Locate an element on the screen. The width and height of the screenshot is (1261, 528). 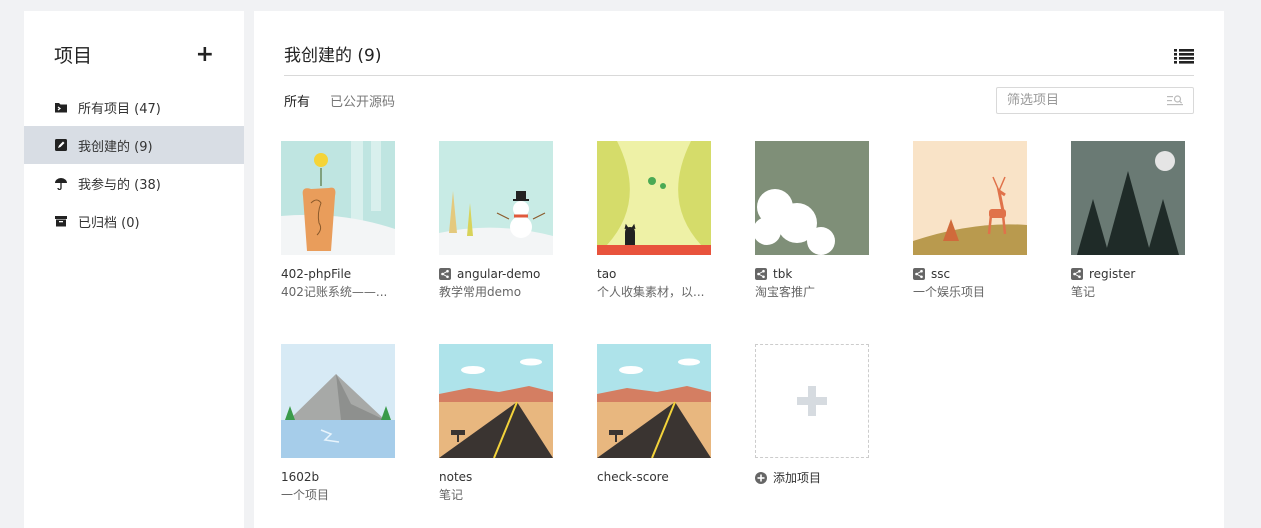
title-divider is located at coordinates (739, 75).